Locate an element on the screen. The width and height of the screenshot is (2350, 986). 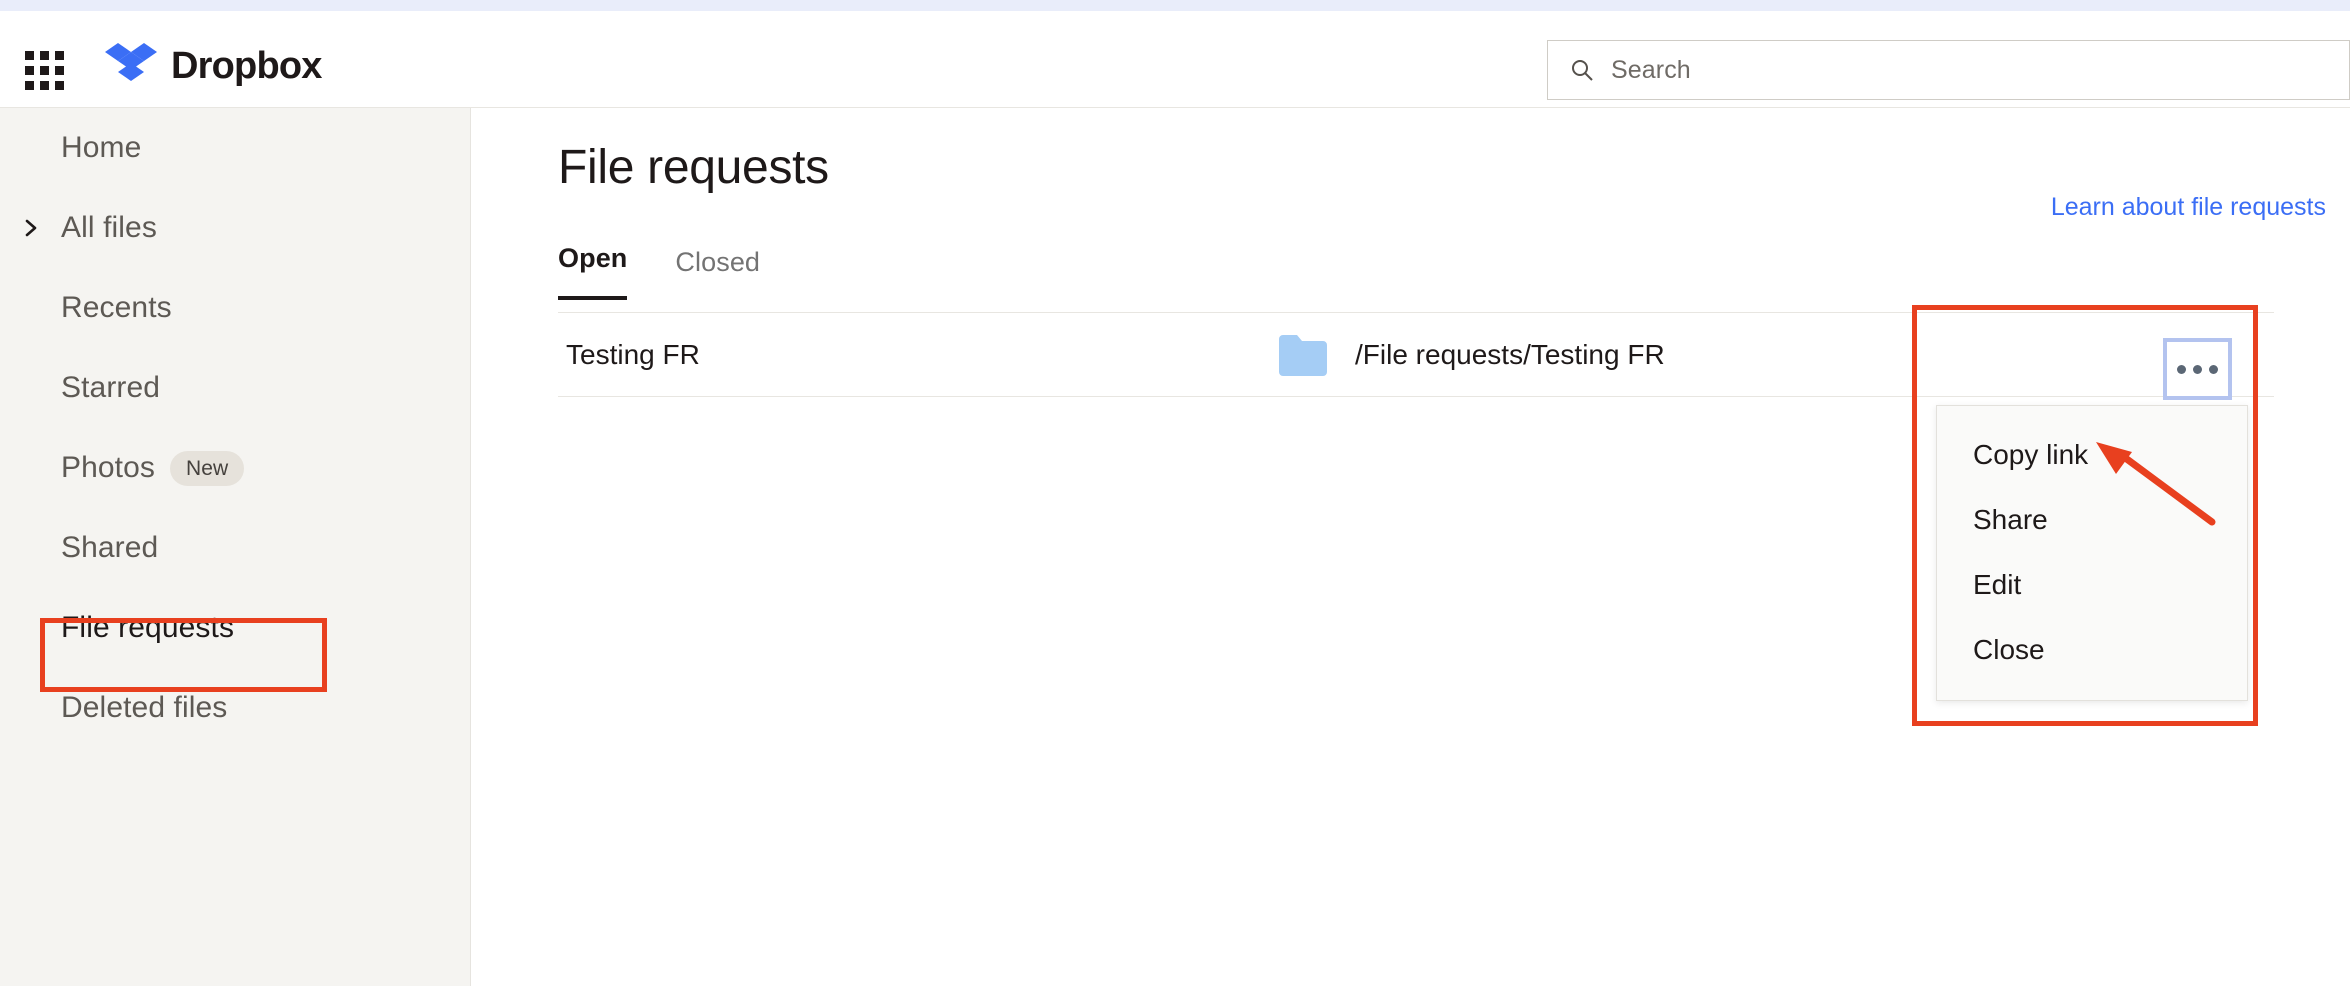
tab-bar: Open Closed is located at coordinates (659, 271).